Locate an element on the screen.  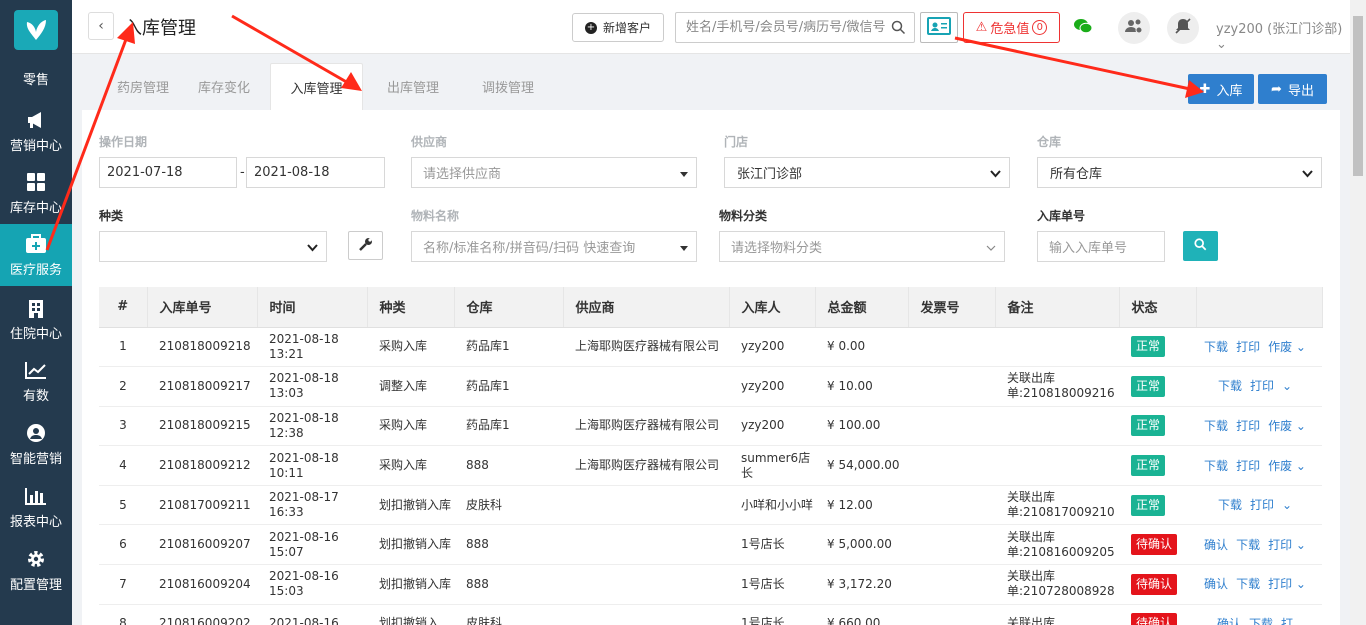
stock-in-button: ✚ 入库 is located at coordinates (1221, 89).